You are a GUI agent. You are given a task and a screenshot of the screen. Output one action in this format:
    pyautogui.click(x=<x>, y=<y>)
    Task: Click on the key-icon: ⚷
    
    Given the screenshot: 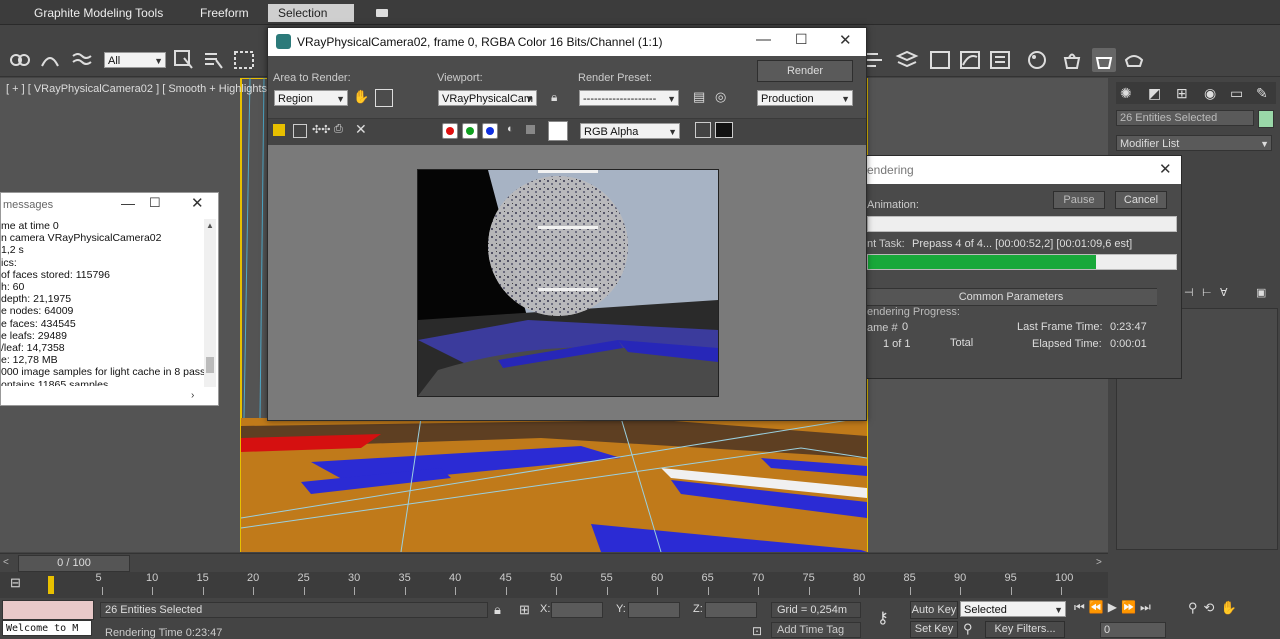 What is the action you would take?
    pyautogui.click(x=883, y=618)
    